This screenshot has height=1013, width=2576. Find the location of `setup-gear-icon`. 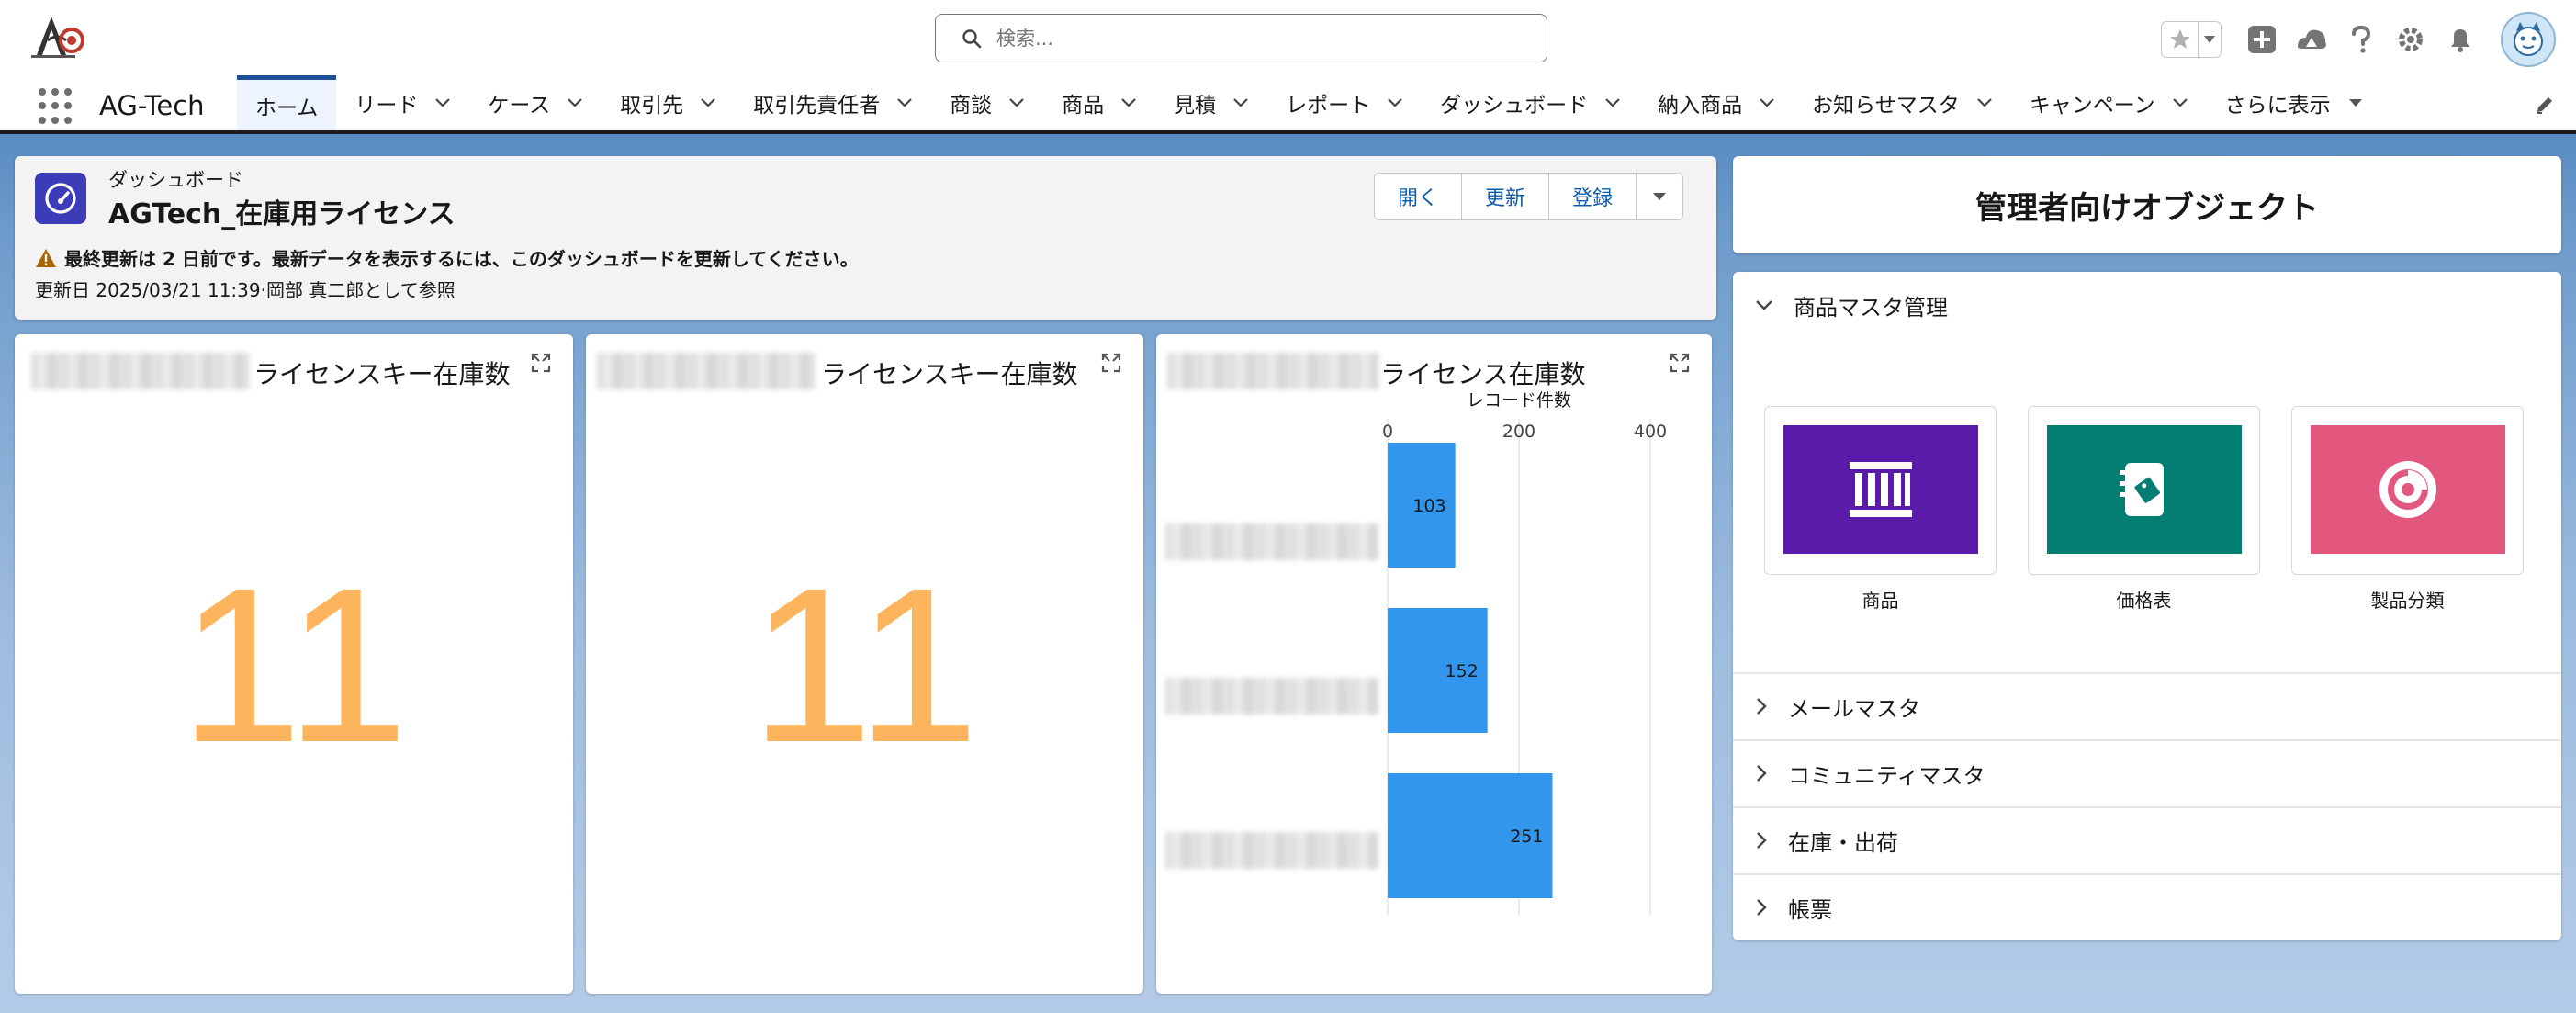

setup-gear-icon is located at coordinates (2410, 39).